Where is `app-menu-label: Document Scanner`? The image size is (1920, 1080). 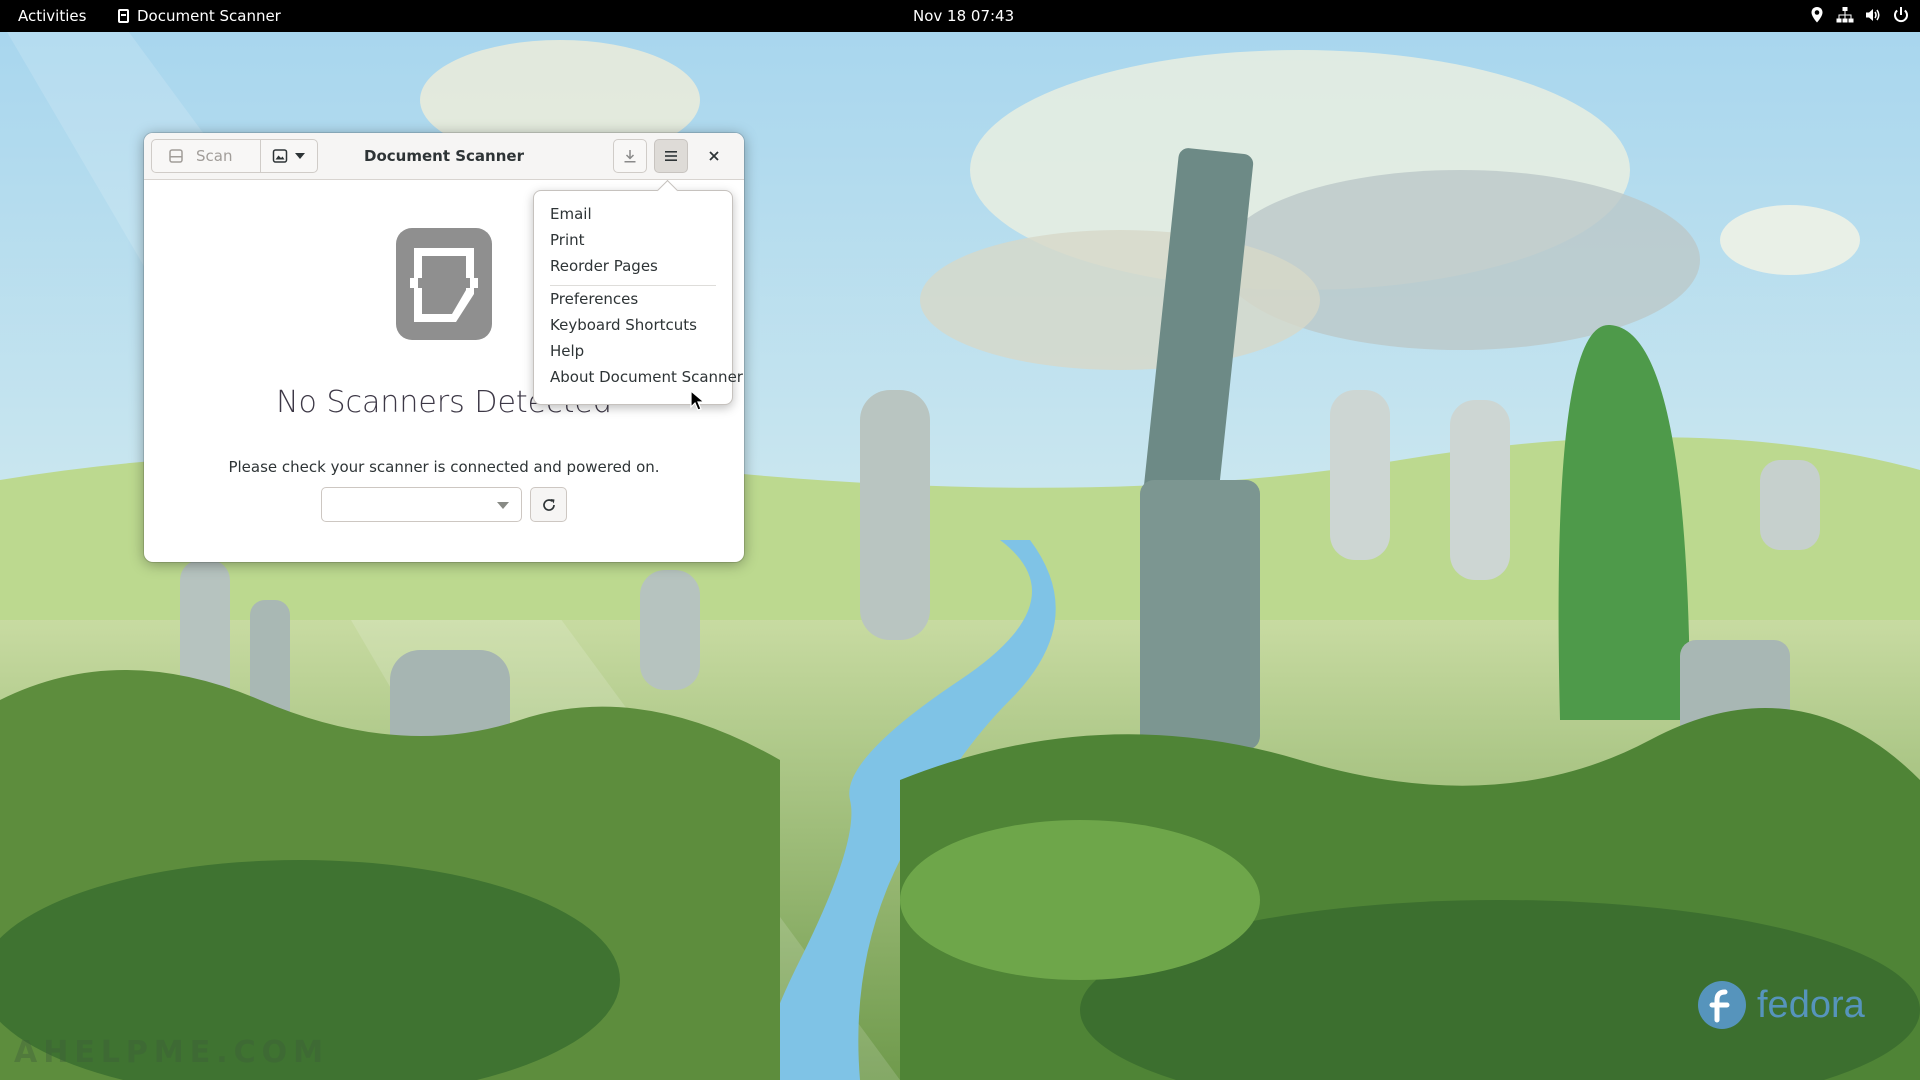
app-menu-label: Document Scanner is located at coordinates (209, 16).